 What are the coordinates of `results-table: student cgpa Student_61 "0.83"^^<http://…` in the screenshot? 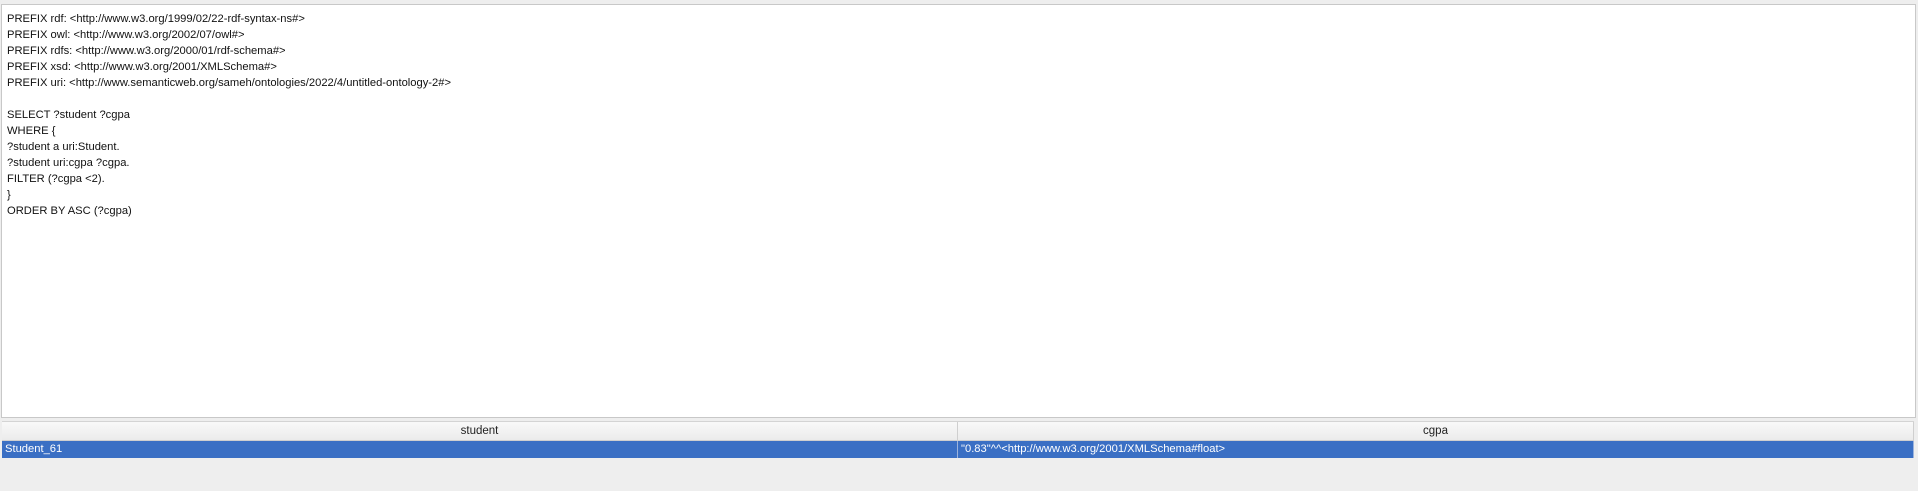 It's located at (958, 456).